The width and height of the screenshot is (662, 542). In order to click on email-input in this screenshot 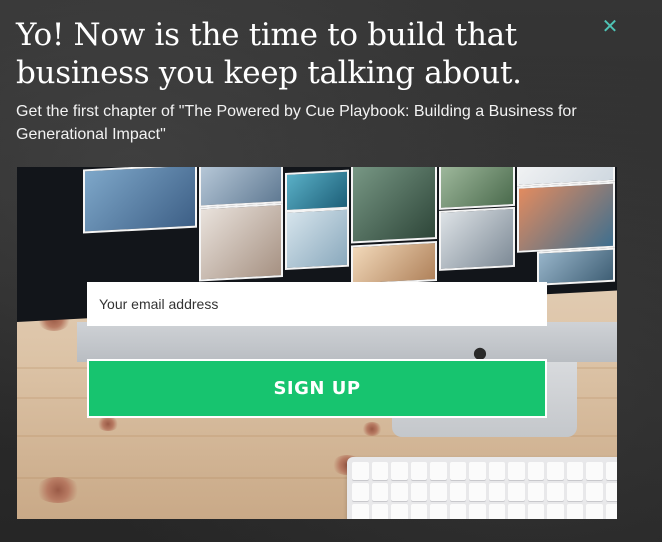, I will do `click(317, 304)`.